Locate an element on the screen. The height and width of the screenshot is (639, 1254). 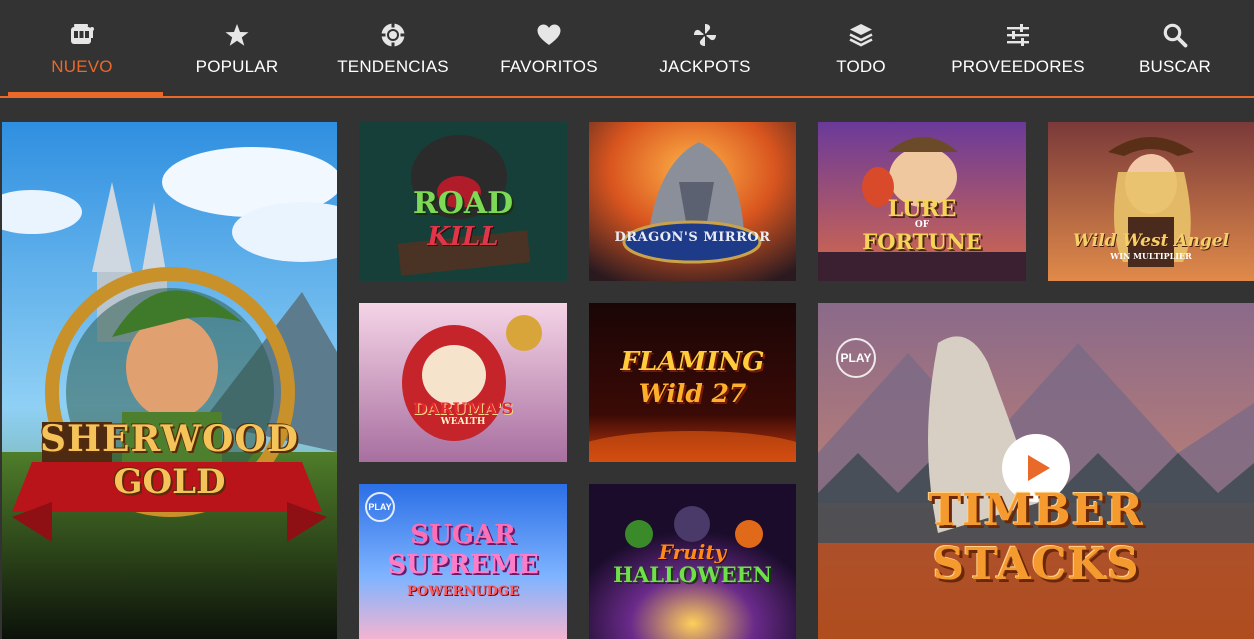
tab-popular: POPULAR is located at coordinates (237, 48).